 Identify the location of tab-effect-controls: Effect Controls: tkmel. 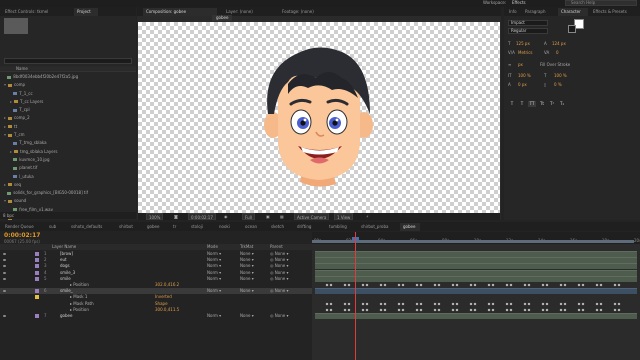
(37, 12).